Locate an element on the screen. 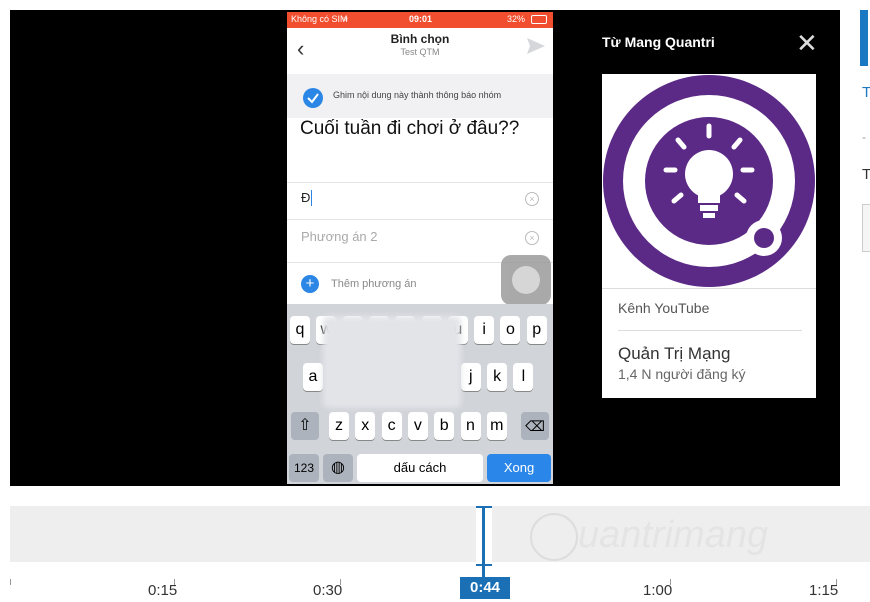 The width and height of the screenshot is (870, 602). status-time: 09:01 is located at coordinates (421, 19).